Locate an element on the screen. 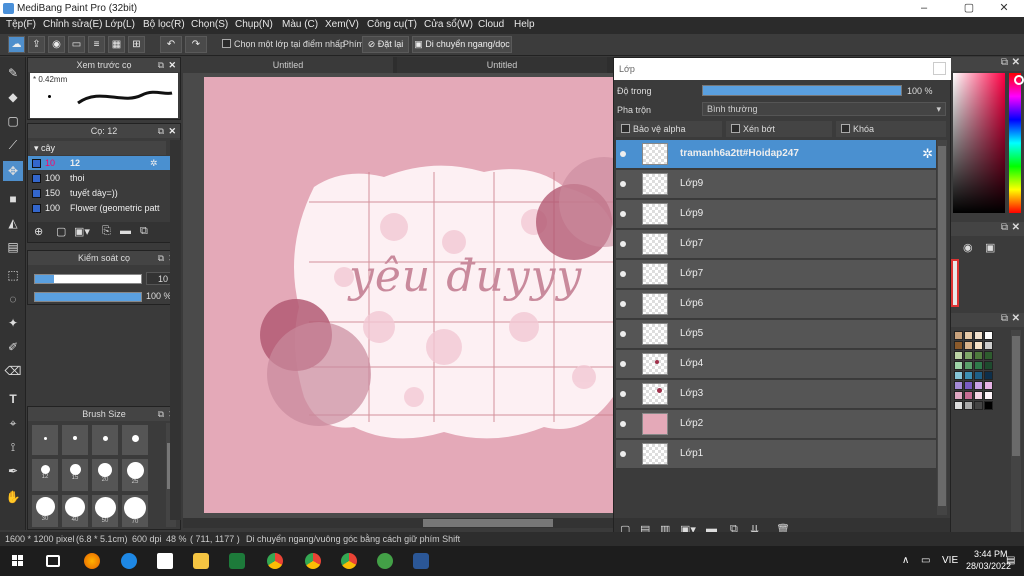  chrome-profile-icon is located at coordinates (313, 561).